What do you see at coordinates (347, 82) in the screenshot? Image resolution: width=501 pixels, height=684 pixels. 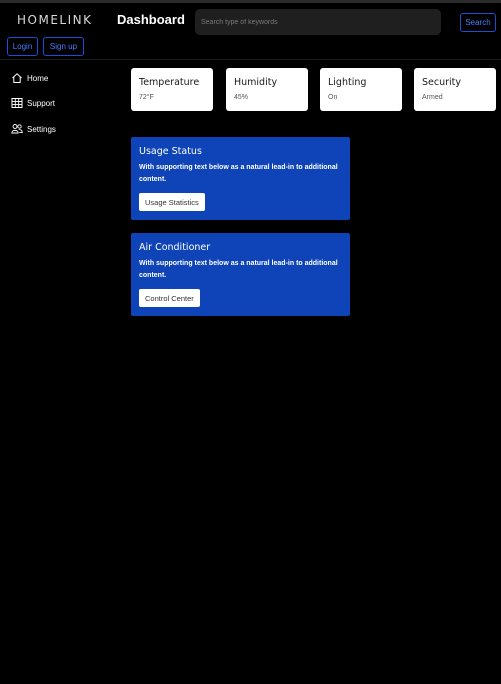 I see `stat-title: Lighting` at bounding box center [347, 82].